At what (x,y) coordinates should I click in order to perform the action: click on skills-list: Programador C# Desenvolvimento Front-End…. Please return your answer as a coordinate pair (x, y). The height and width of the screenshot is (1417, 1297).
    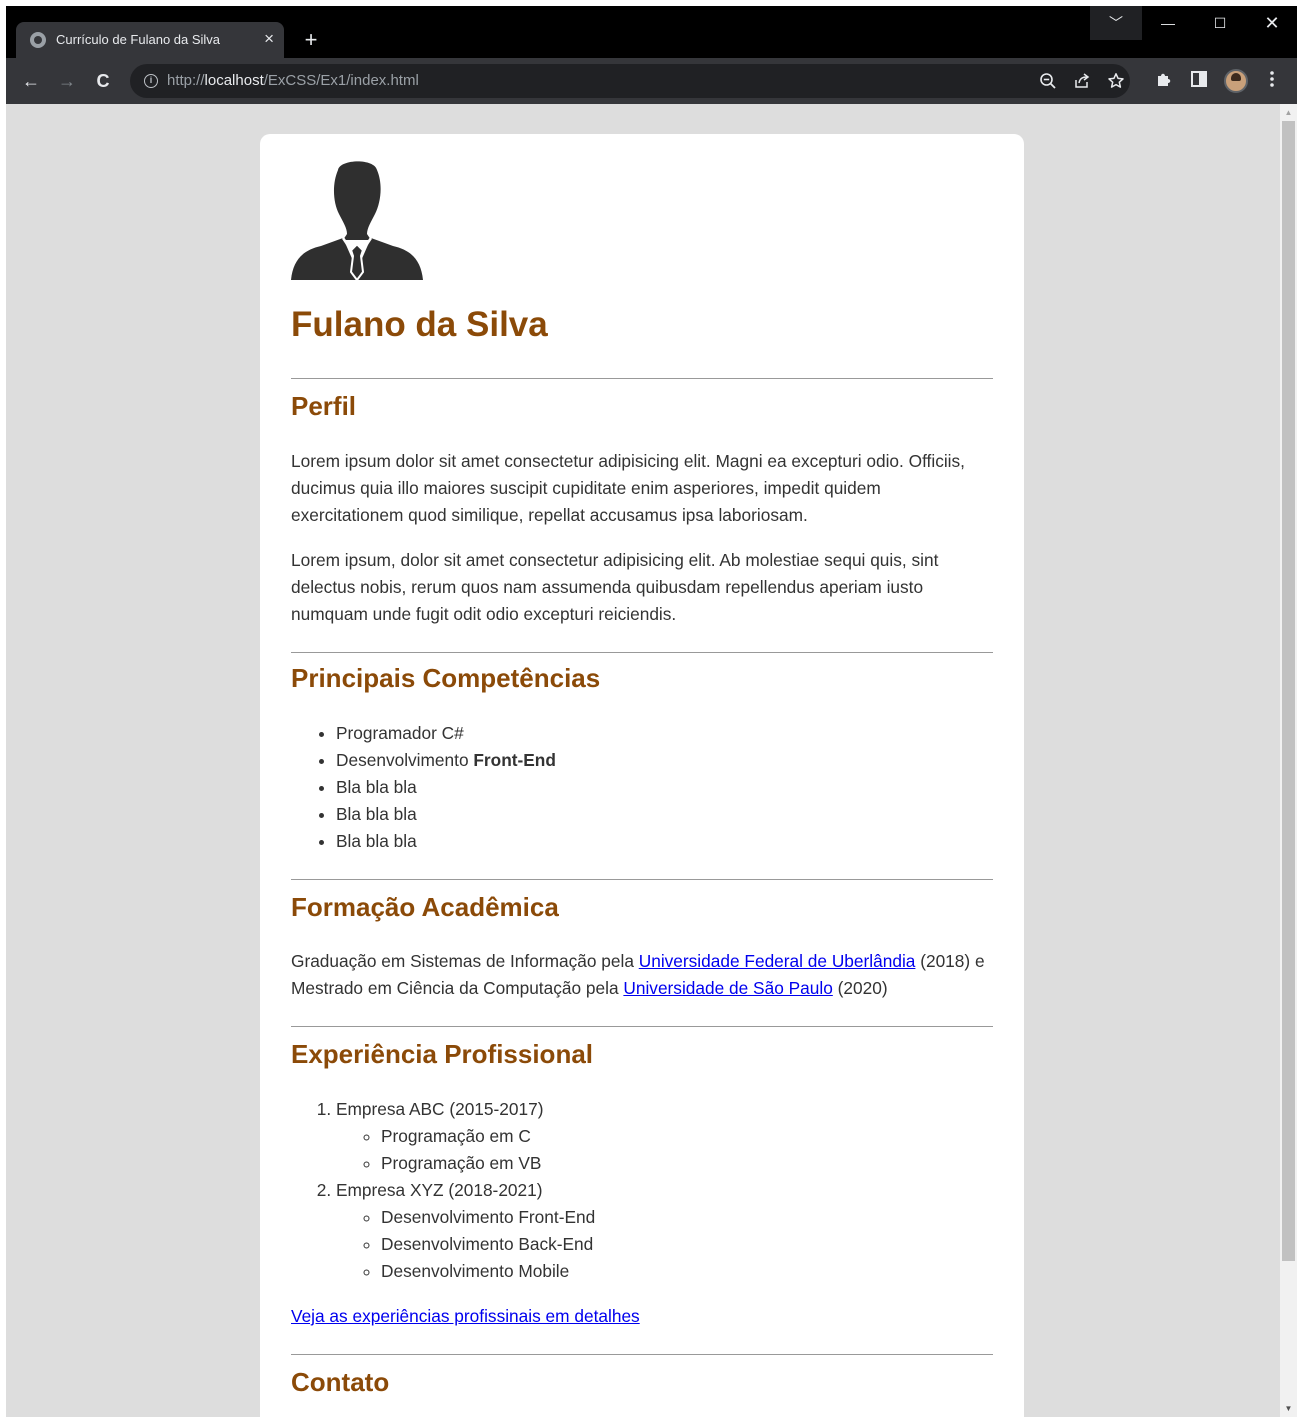
    Looking at the image, I should click on (642, 787).